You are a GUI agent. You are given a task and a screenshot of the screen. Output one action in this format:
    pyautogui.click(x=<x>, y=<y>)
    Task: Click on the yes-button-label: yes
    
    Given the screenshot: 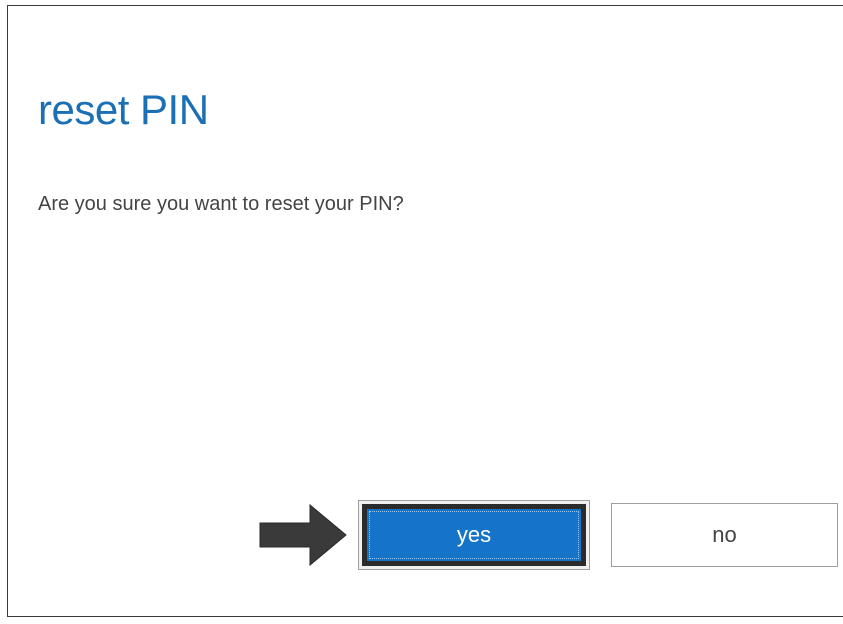 What is the action you would take?
    pyautogui.click(x=474, y=535)
    